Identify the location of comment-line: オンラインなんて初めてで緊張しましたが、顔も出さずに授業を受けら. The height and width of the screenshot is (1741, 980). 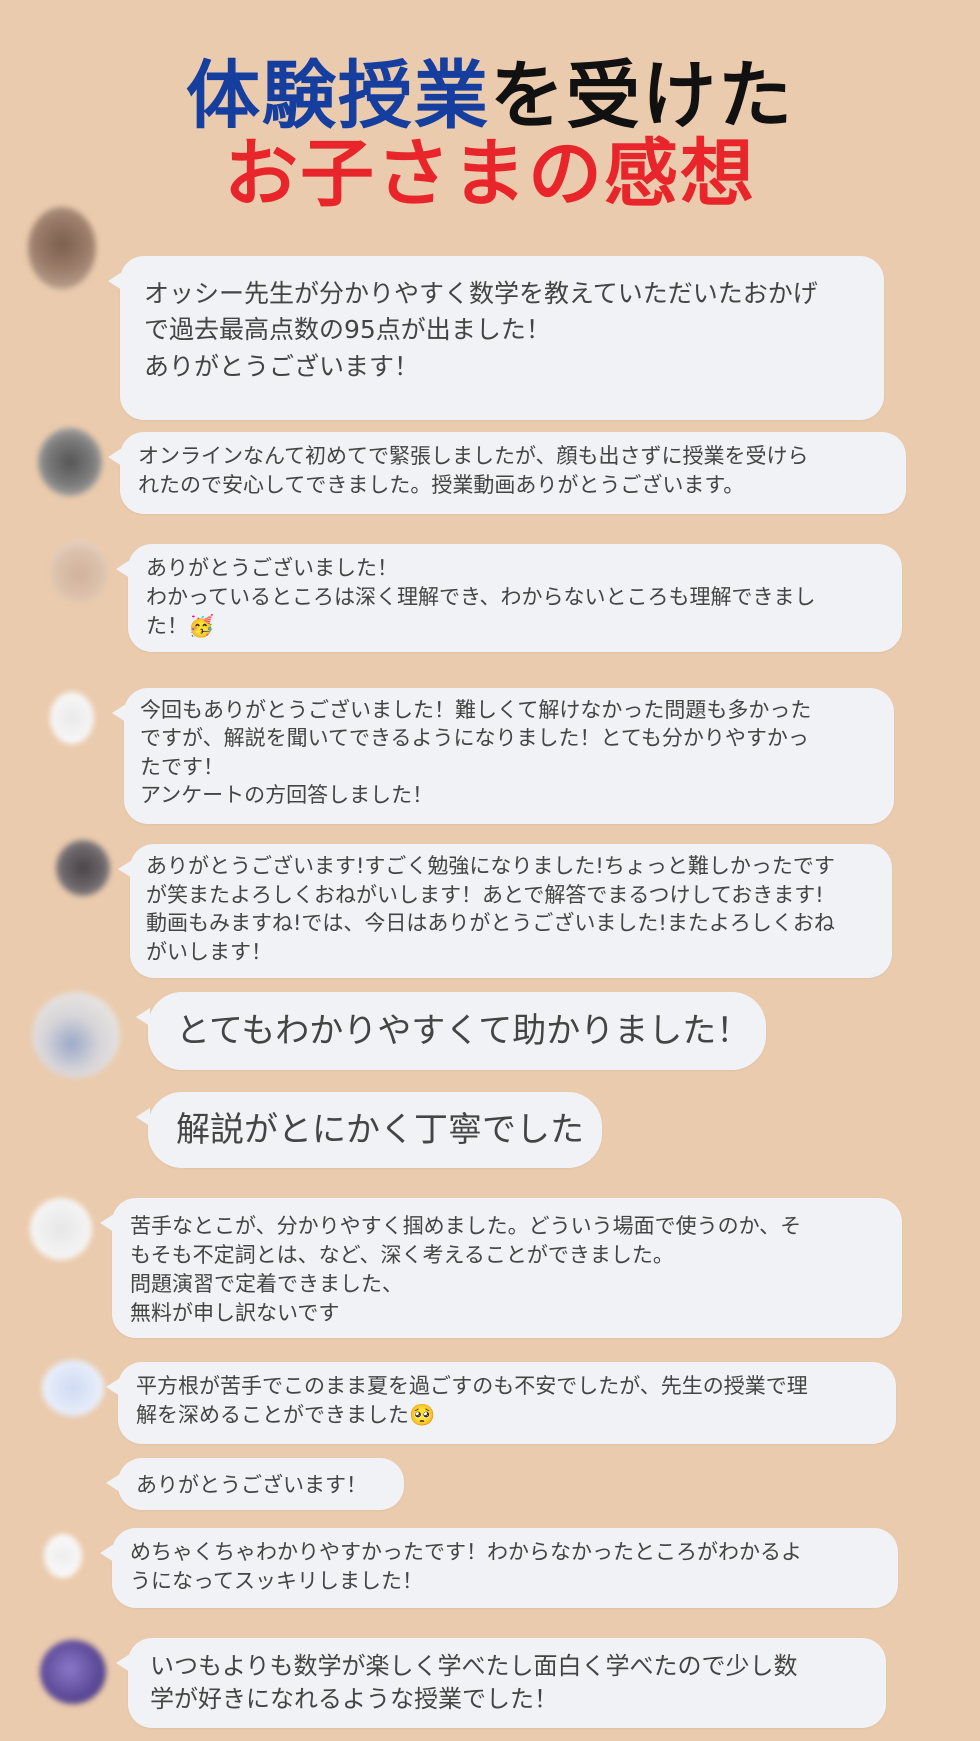
(473, 456).